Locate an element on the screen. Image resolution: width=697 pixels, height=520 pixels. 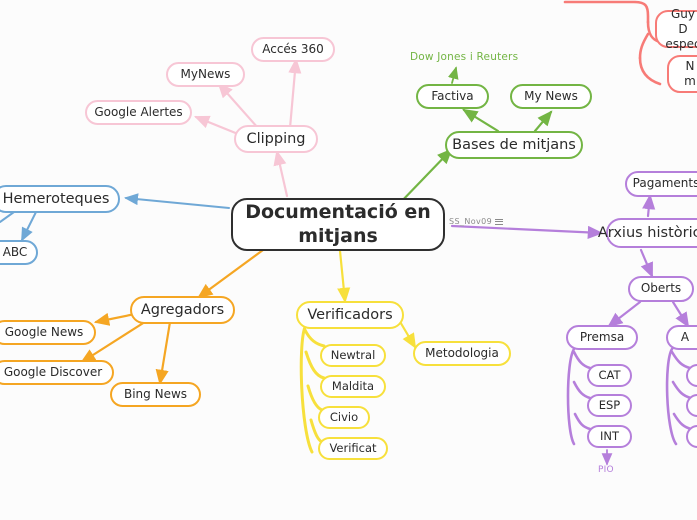
node-factiva: Factiva is located at coordinates (452, 96).